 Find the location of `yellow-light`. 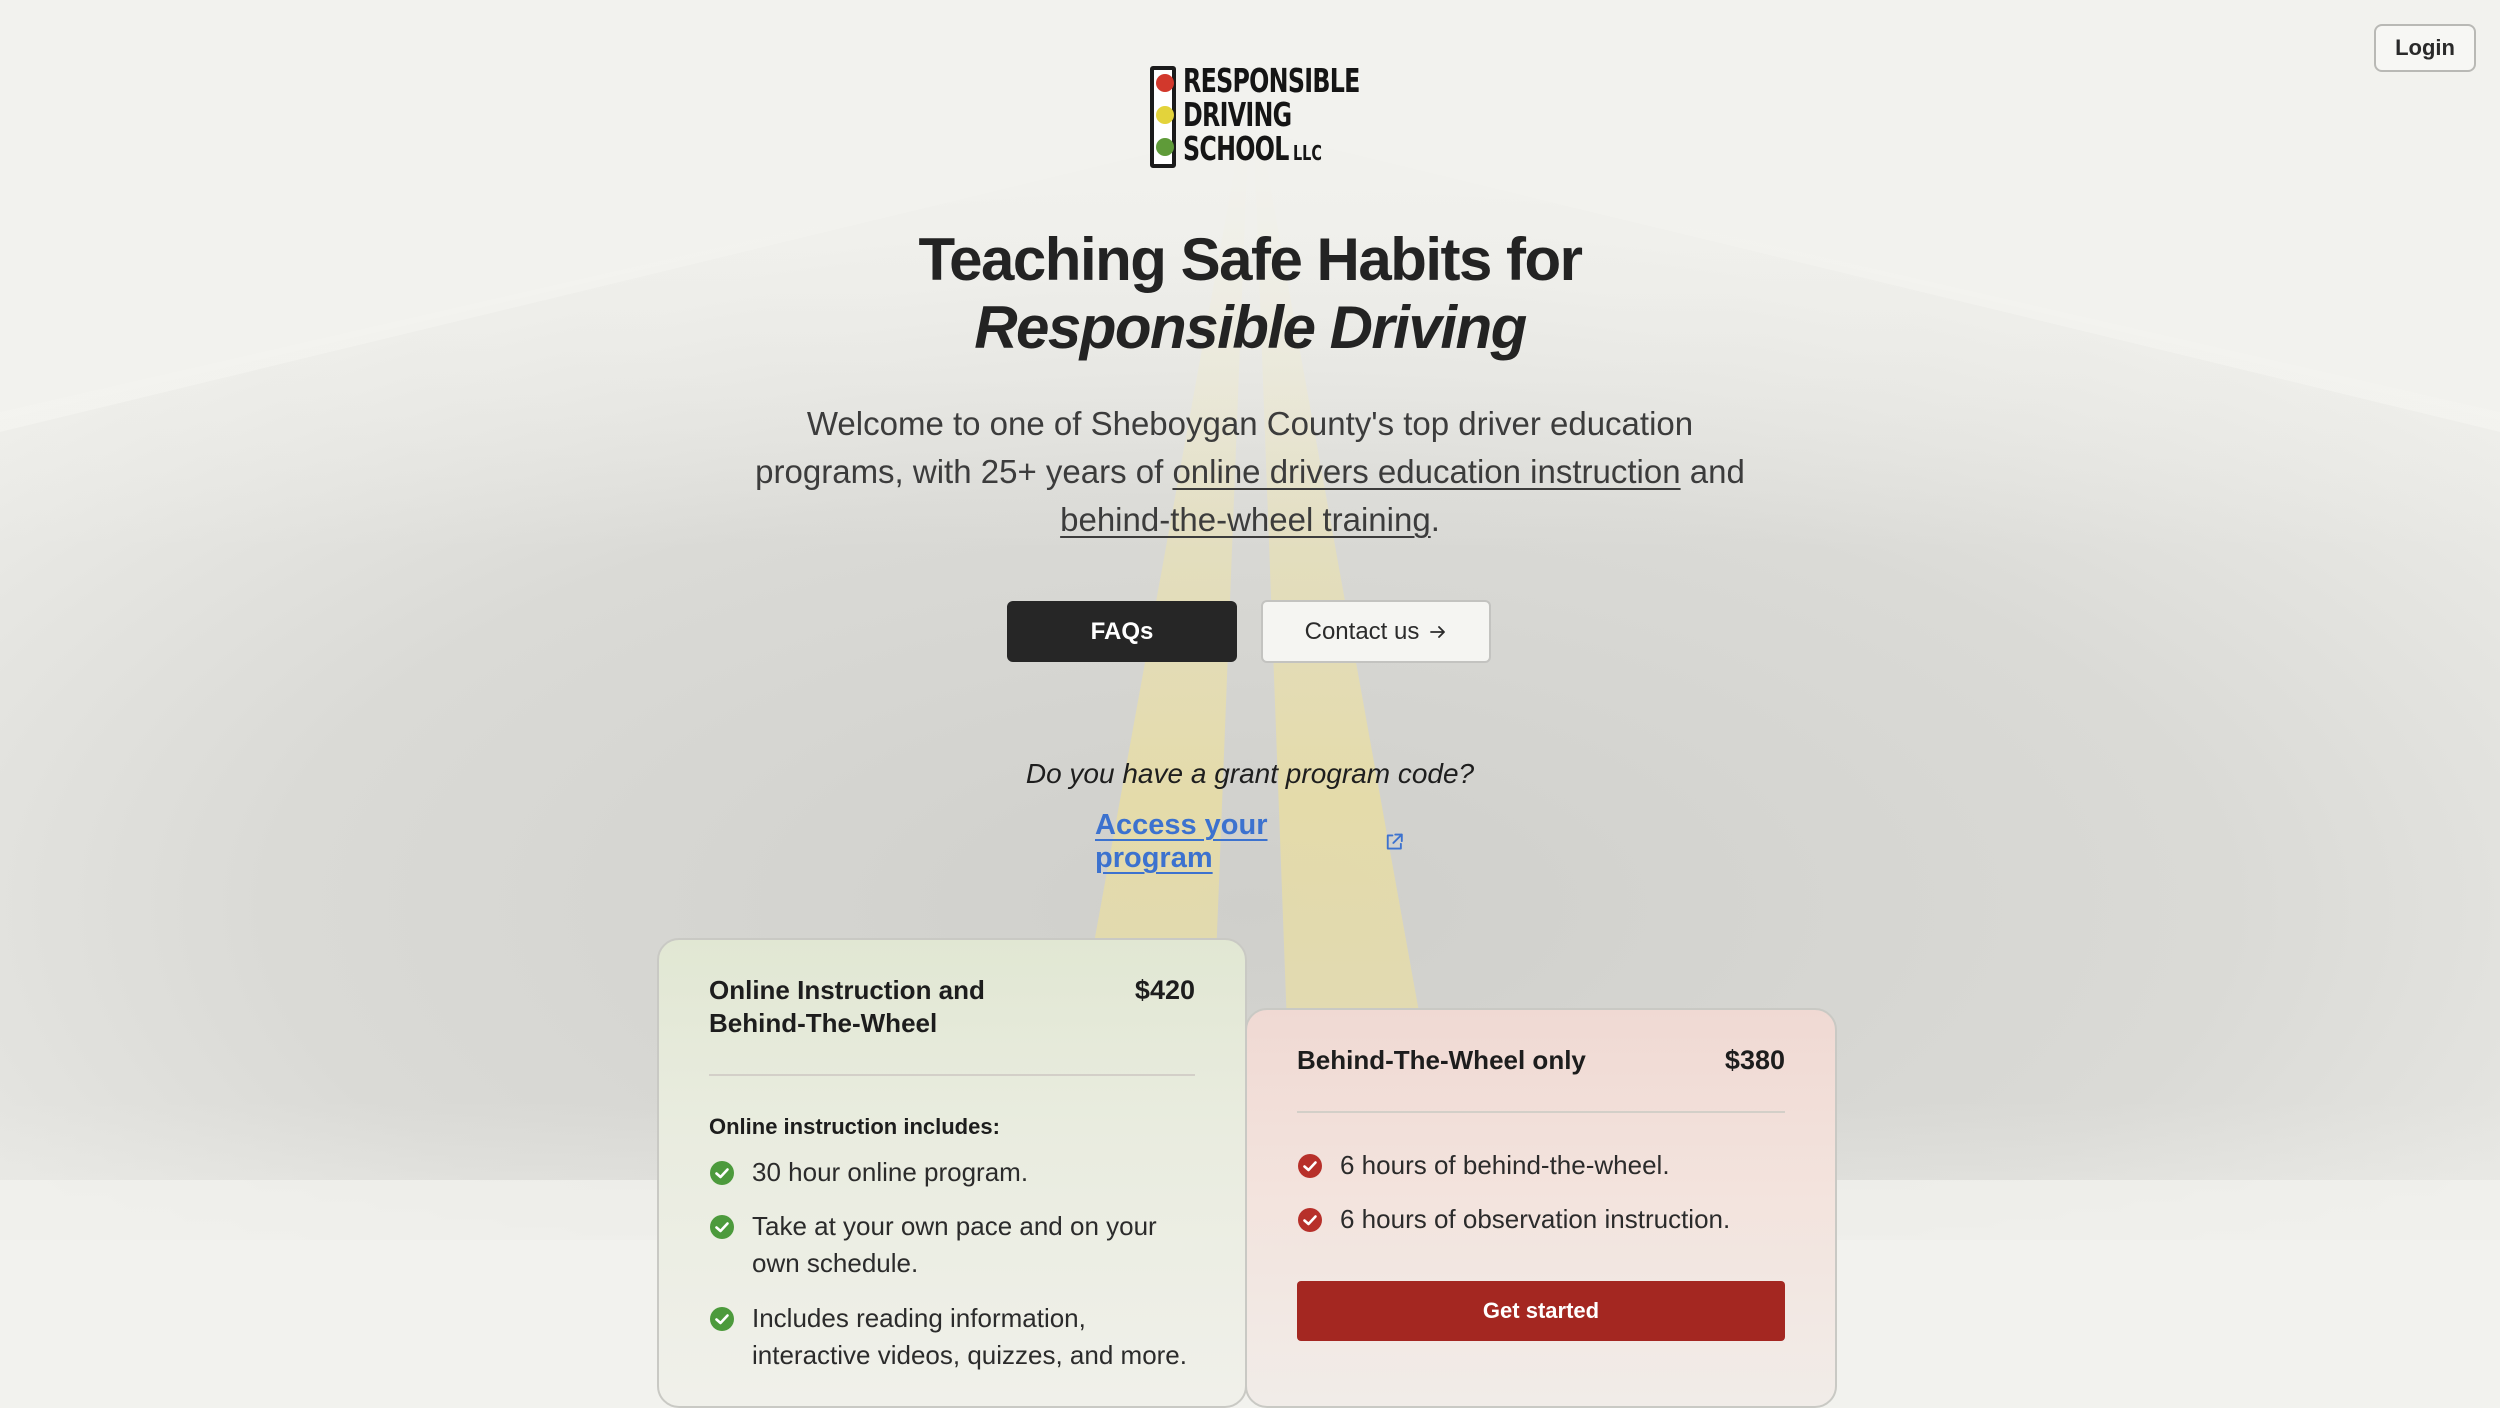

yellow-light is located at coordinates (1165, 115).